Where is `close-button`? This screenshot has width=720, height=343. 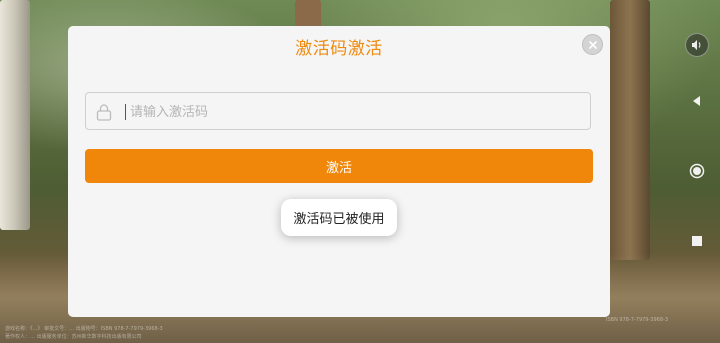 close-button is located at coordinates (592, 44).